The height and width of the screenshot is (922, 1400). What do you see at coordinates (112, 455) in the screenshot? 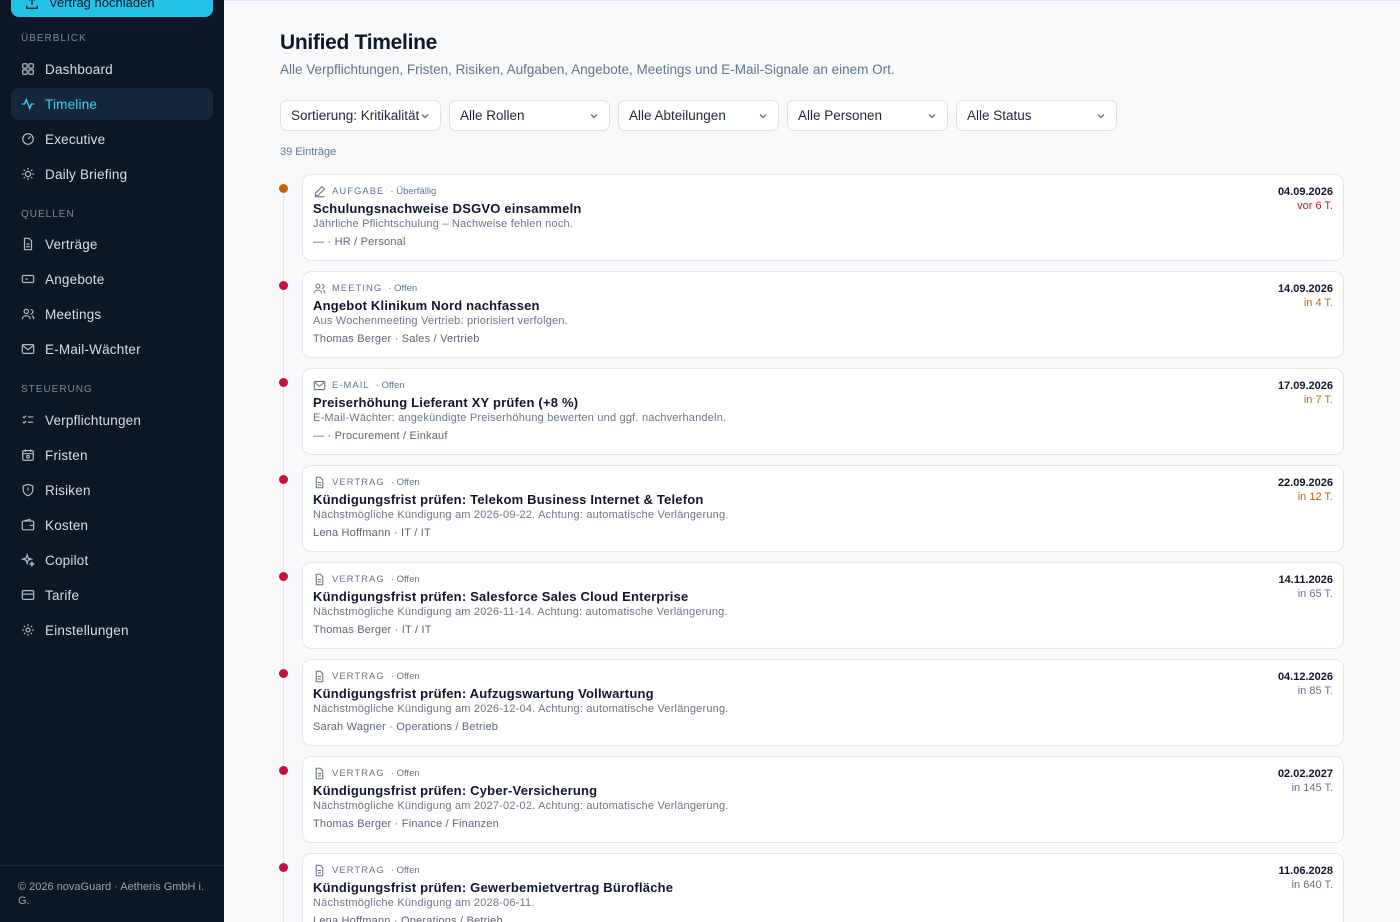
I see `sidebar-item-deadlines: Fristen` at bounding box center [112, 455].